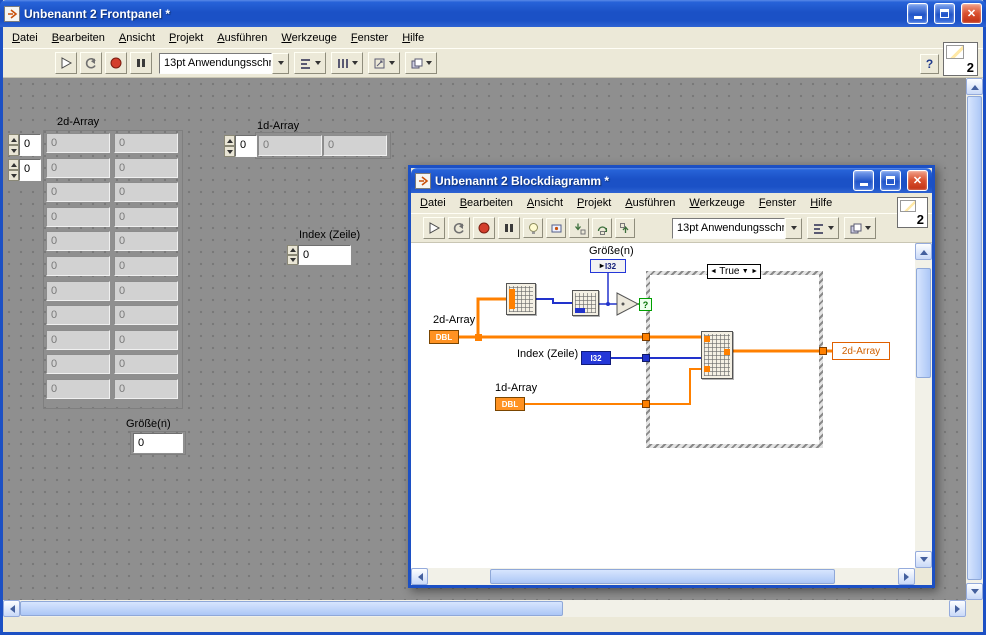 The height and width of the screenshot is (635, 986). I want to click on case-selector-terminal: ?, so click(645, 304).